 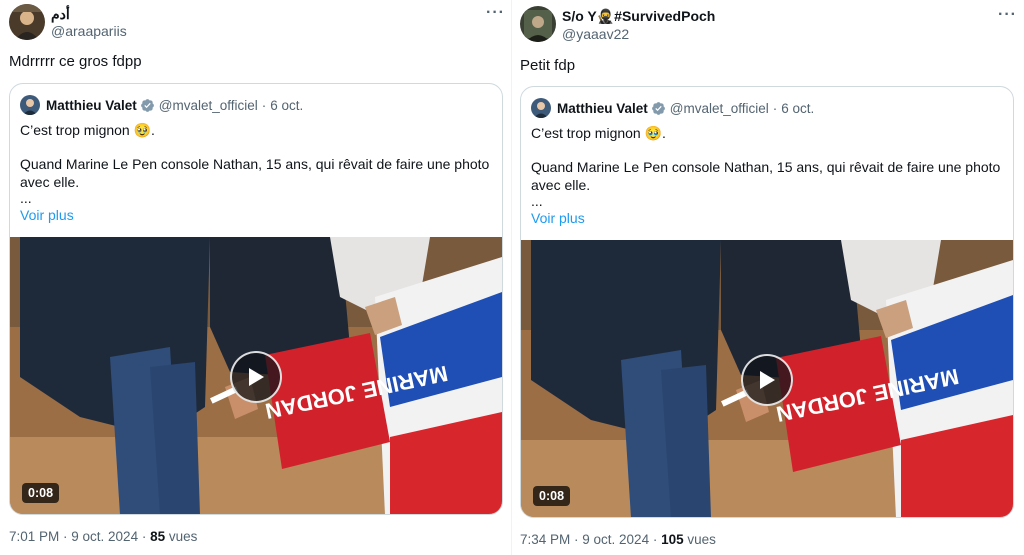 I want to click on tweet-text: Petit fdp, so click(x=548, y=65).